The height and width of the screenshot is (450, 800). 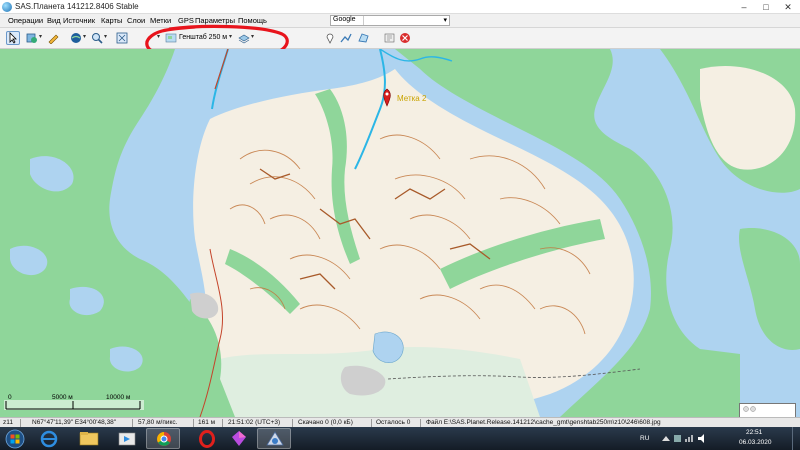 I want to click on media-player-icon, so click(x=127, y=439).